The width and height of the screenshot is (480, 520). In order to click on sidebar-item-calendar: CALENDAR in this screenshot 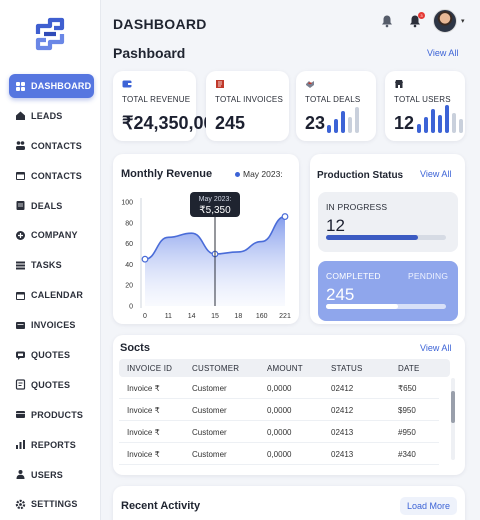, I will do `click(50, 295)`.